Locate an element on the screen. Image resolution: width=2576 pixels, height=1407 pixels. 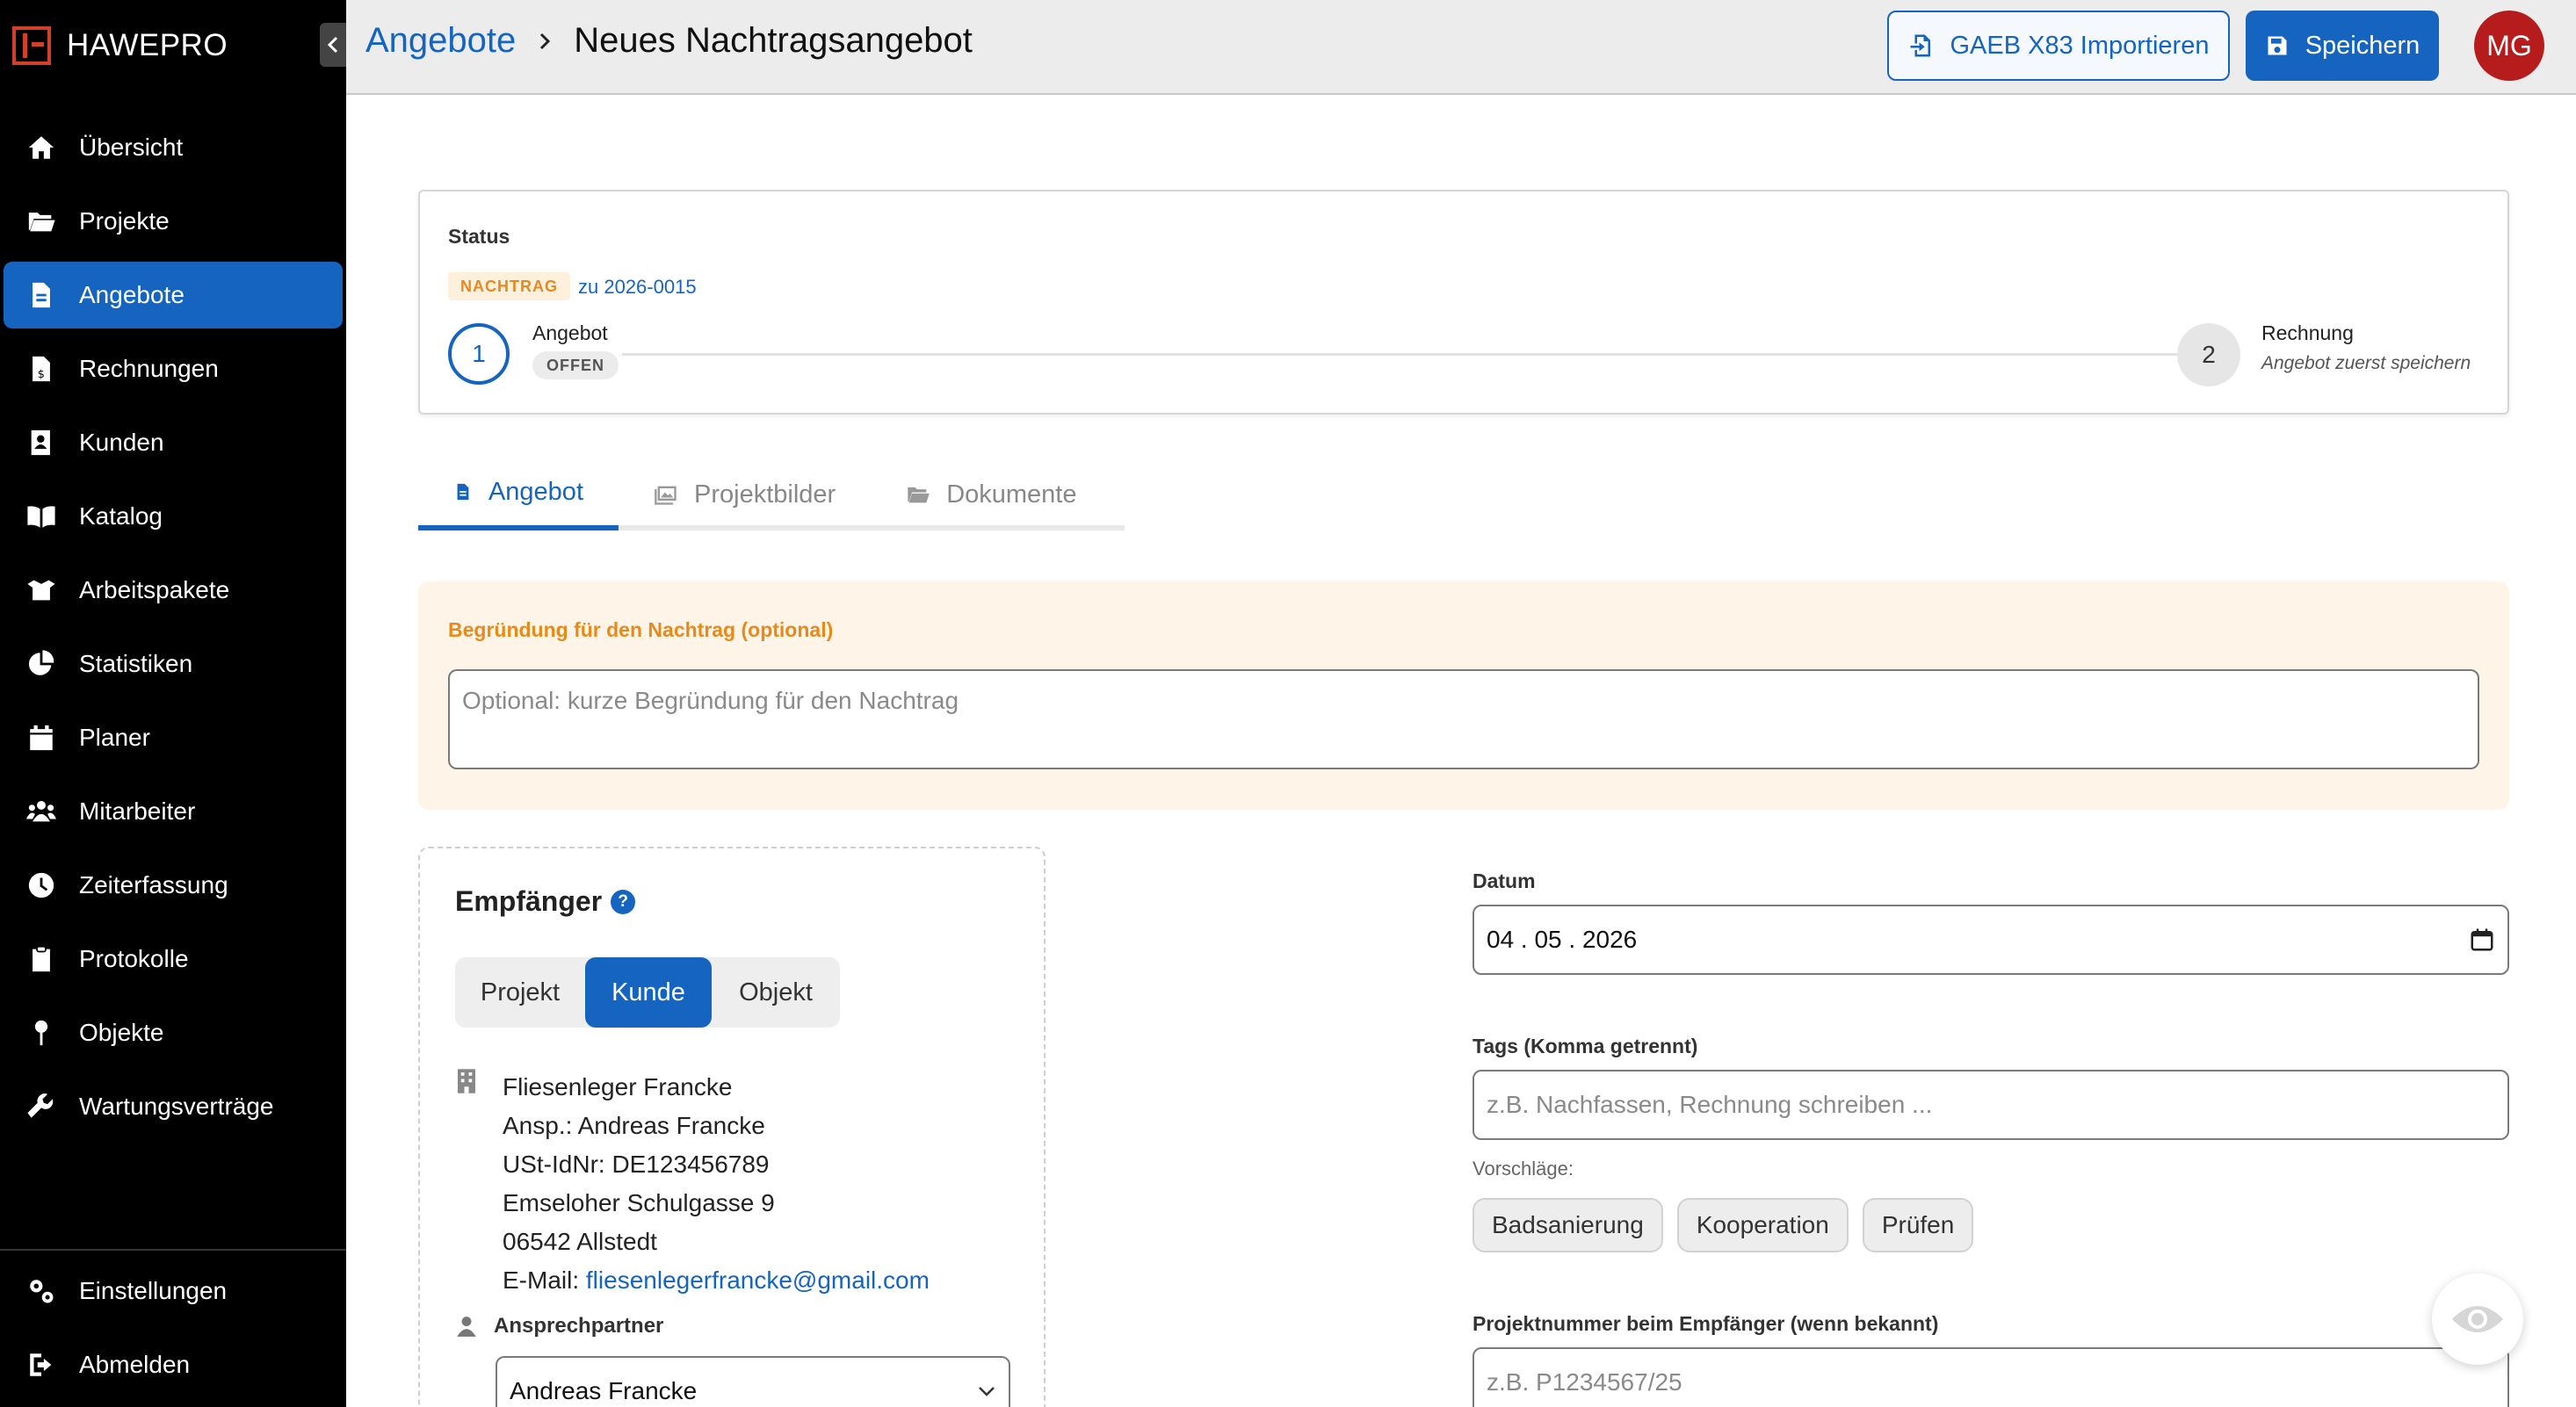
sidebar-item-angebote: Angebote is located at coordinates (173, 295).